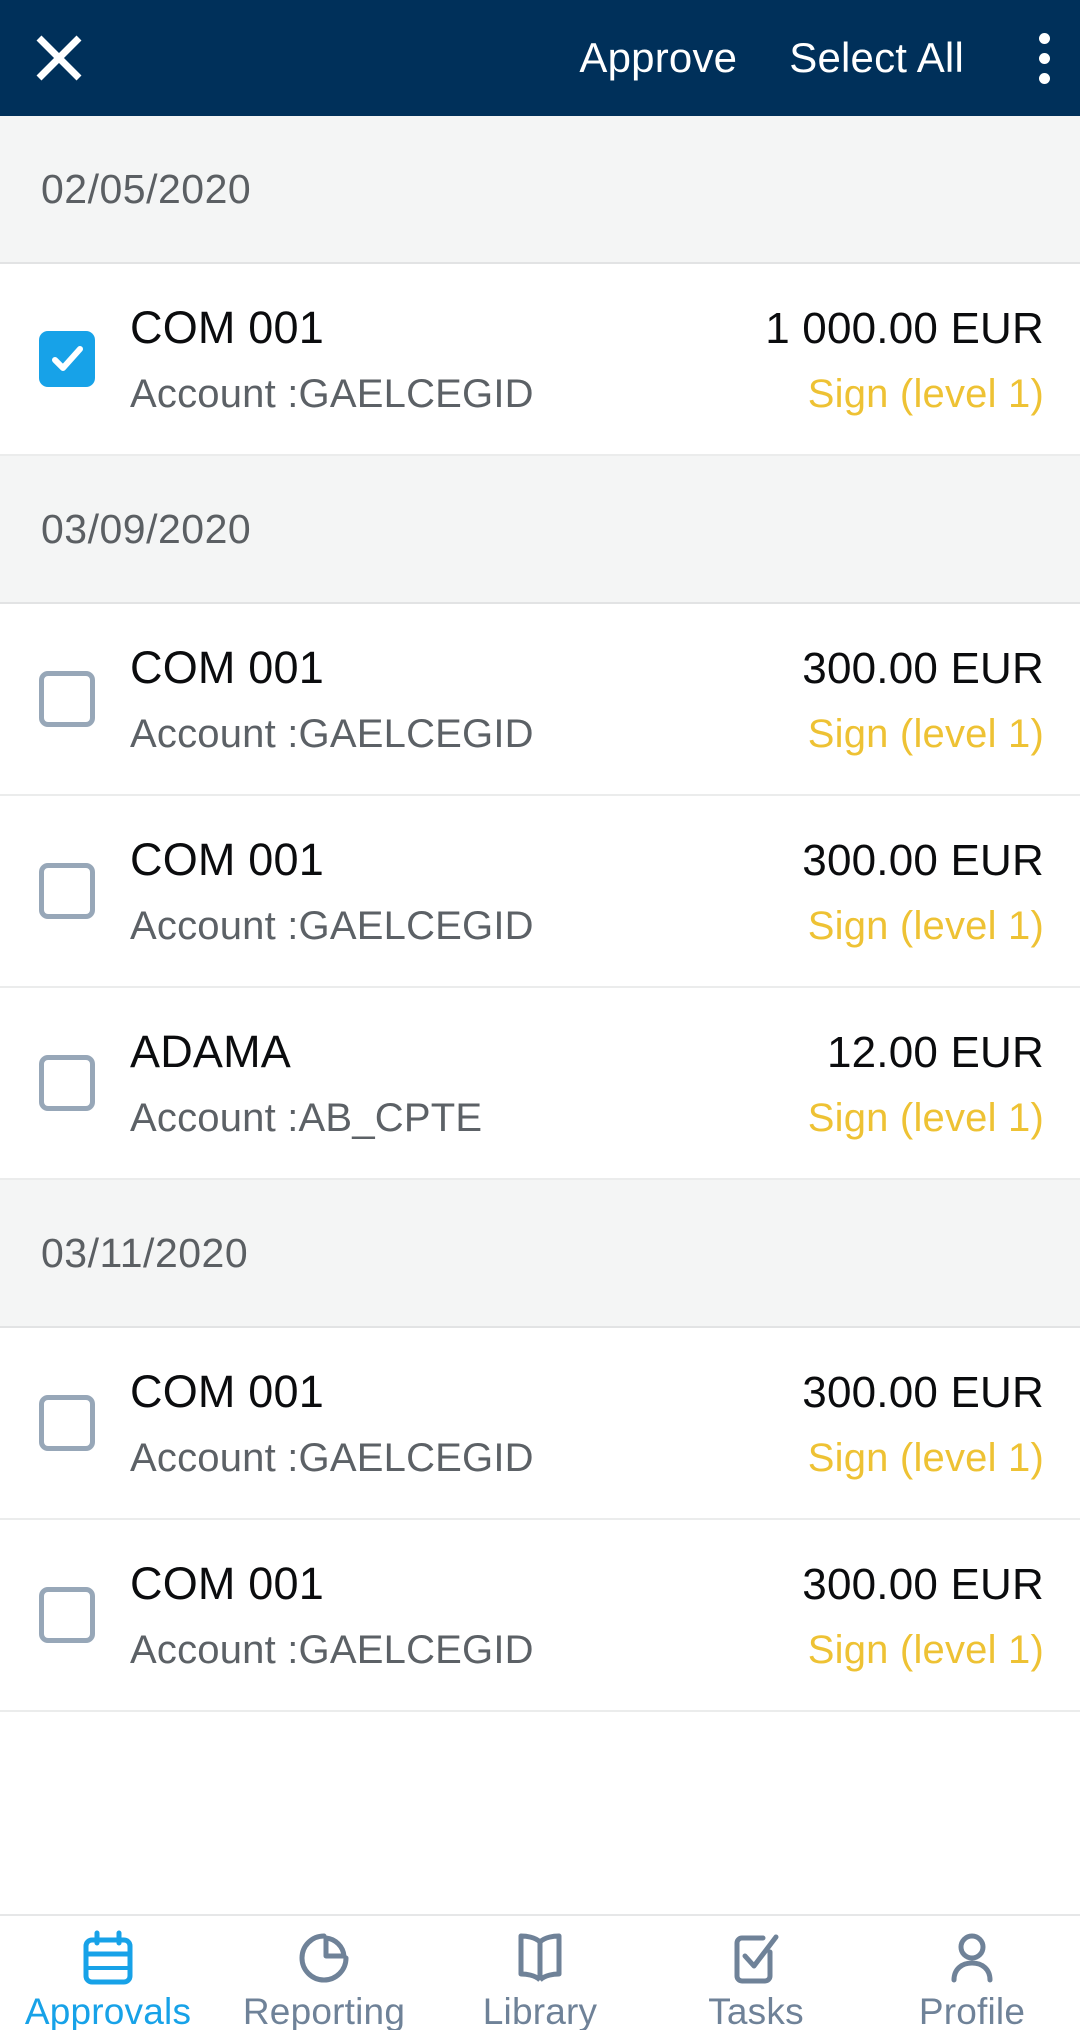  I want to click on bottom-navigation: Approvals Reporting Library Tasks Profile, so click(540, 1972).